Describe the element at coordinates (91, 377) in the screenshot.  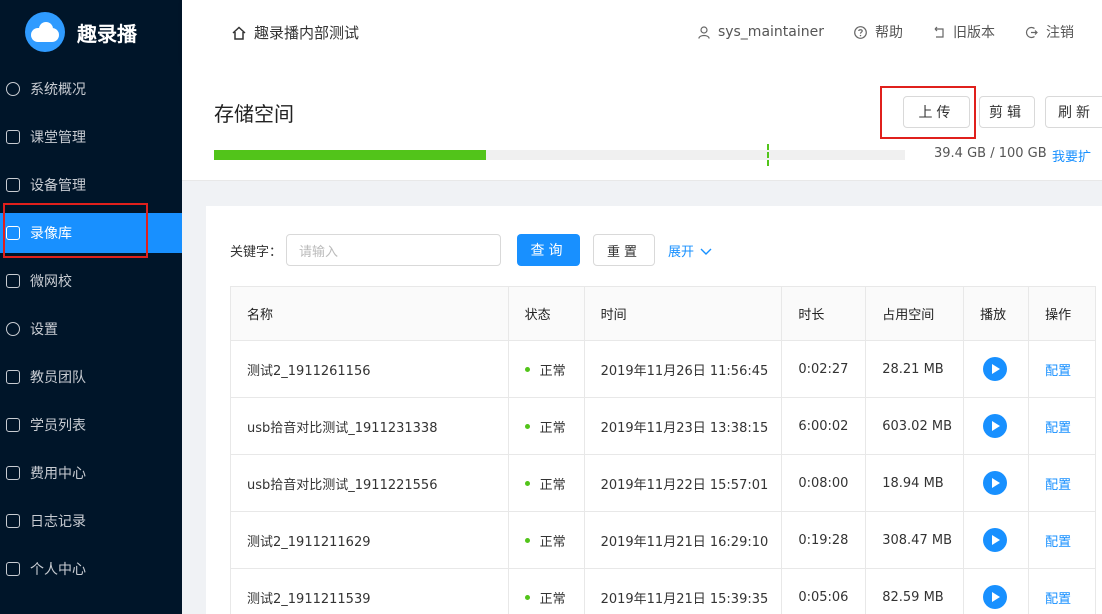
I see `sidebar-item-6: 教员团队` at that location.